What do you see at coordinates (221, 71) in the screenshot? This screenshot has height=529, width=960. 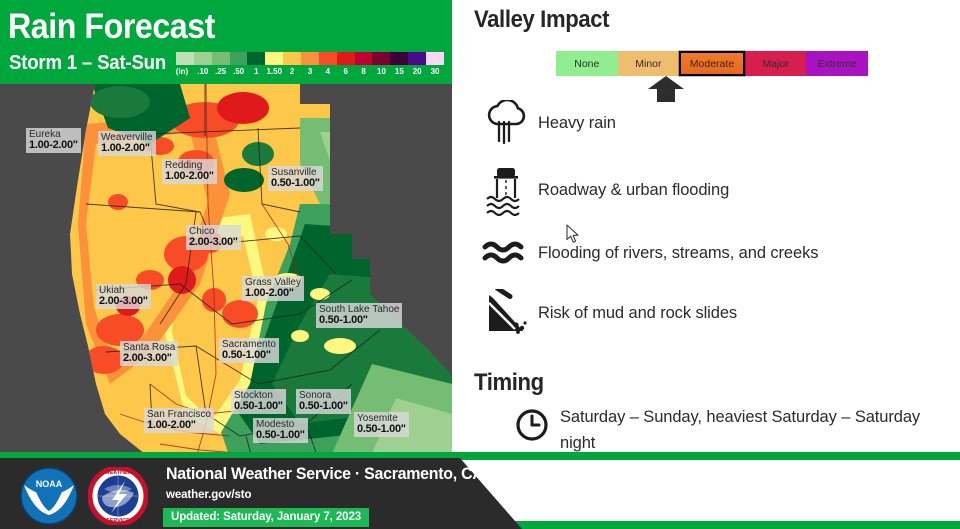 I see `colorbar-tick-.25: .25` at bounding box center [221, 71].